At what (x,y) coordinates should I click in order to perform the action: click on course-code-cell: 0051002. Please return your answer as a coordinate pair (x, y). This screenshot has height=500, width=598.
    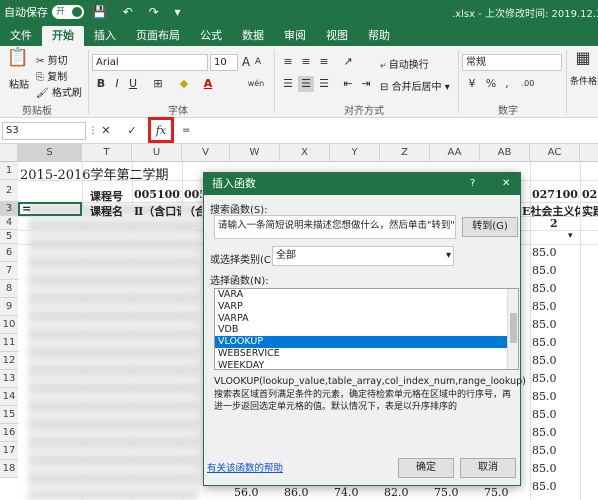
    Looking at the image, I should click on (157, 194).